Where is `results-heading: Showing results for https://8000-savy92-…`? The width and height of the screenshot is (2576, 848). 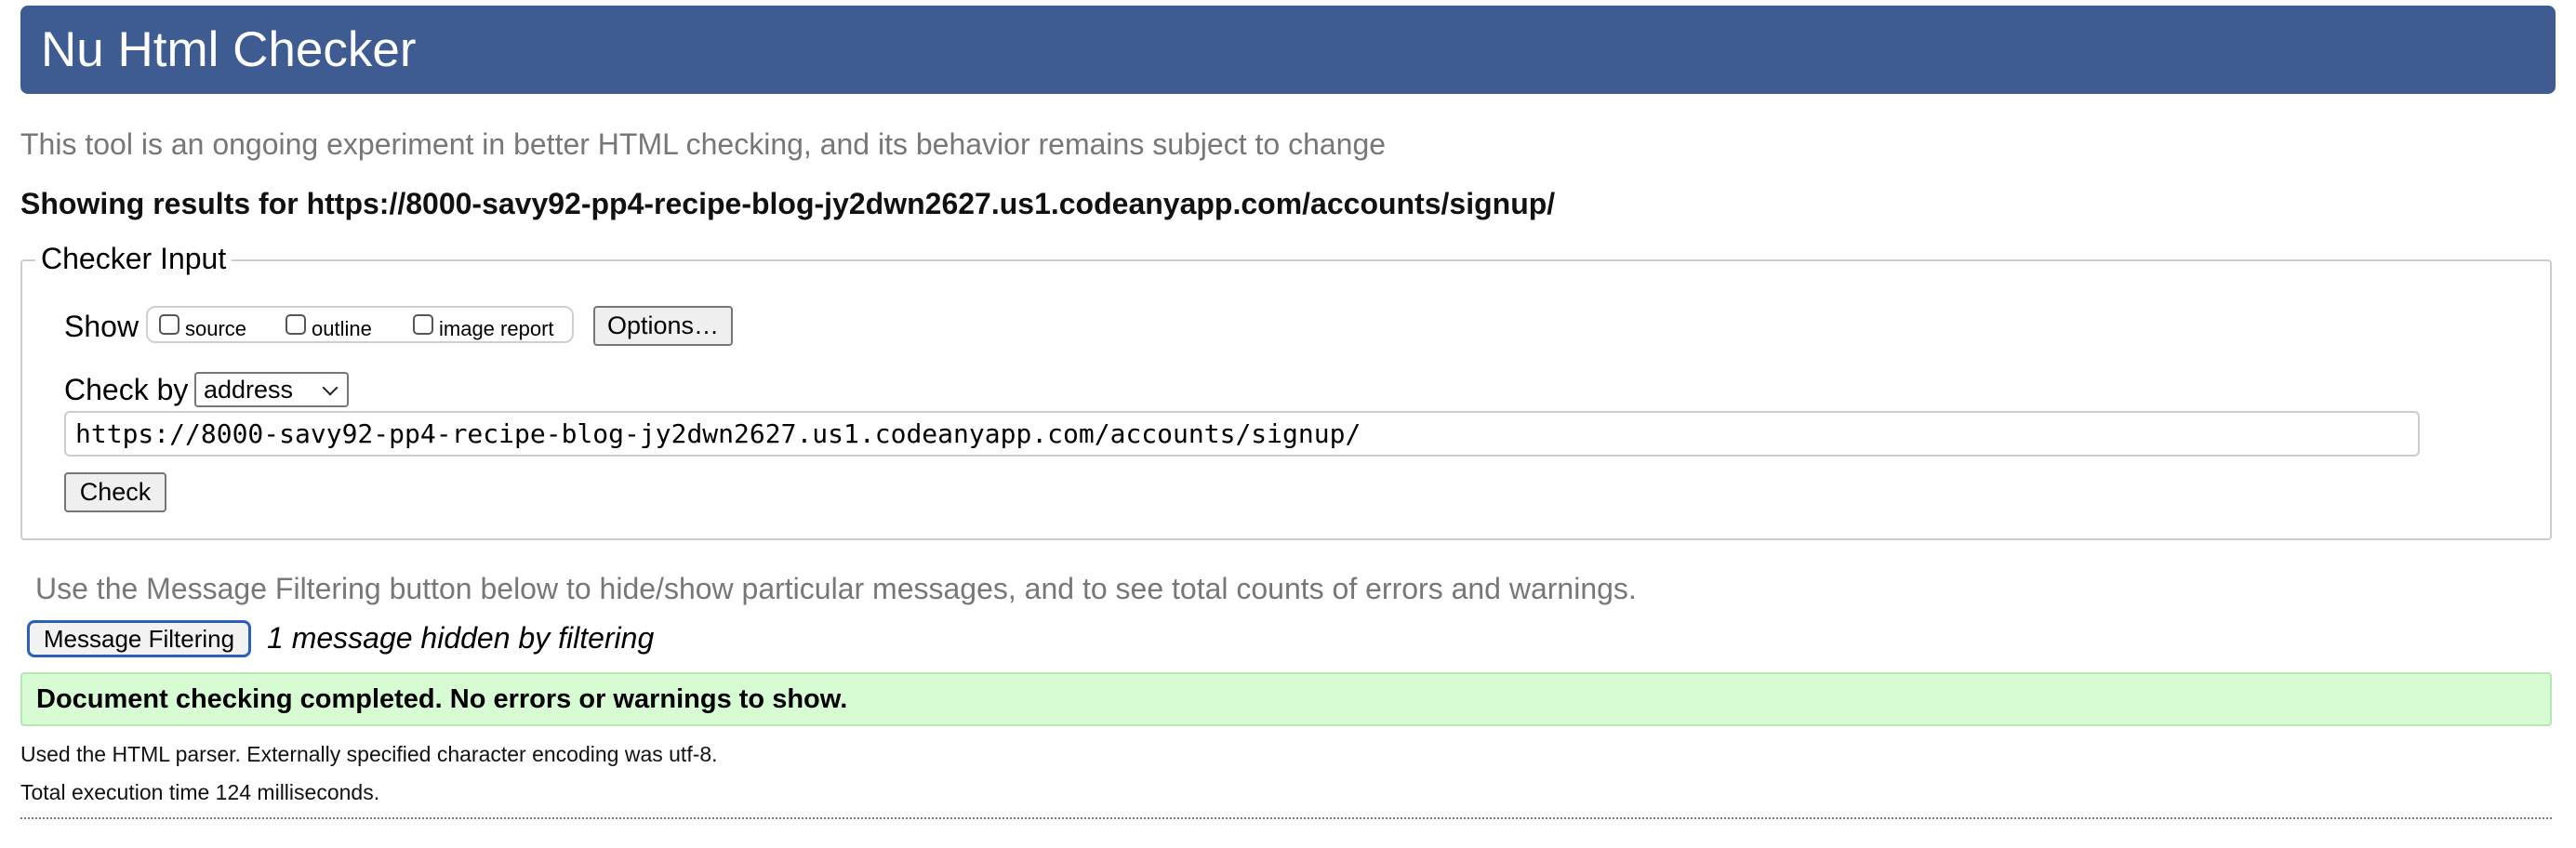
results-heading: Showing results for https://8000-savy92-… is located at coordinates (788, 203).